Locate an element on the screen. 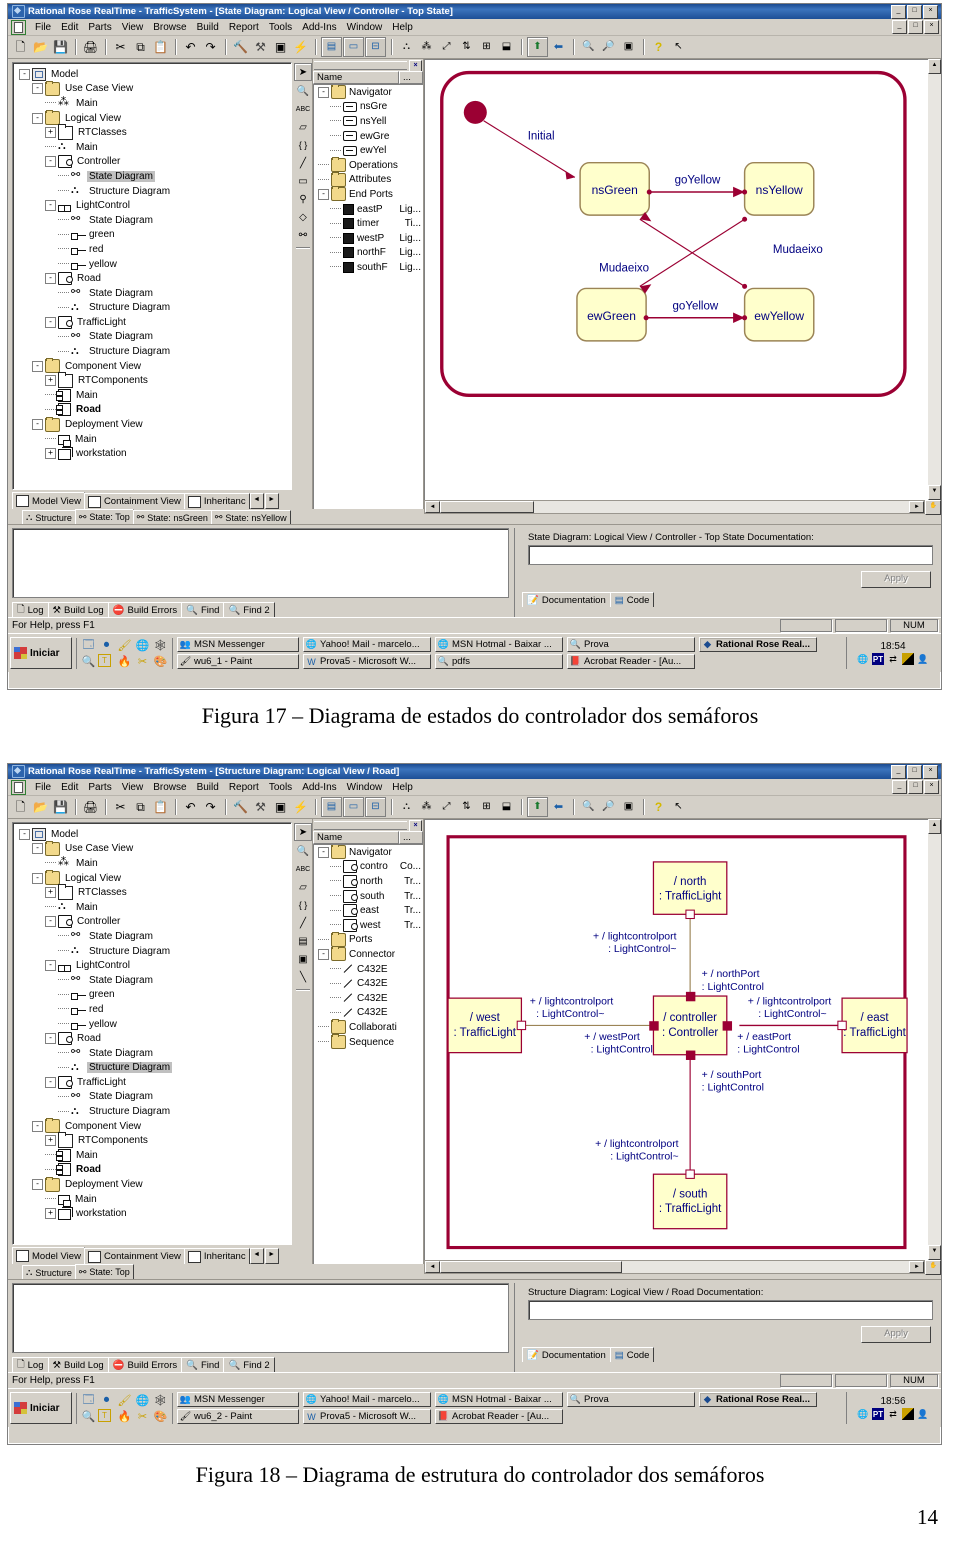  browser-toggle-icon: ▤ is located at coordinates (331, 807).